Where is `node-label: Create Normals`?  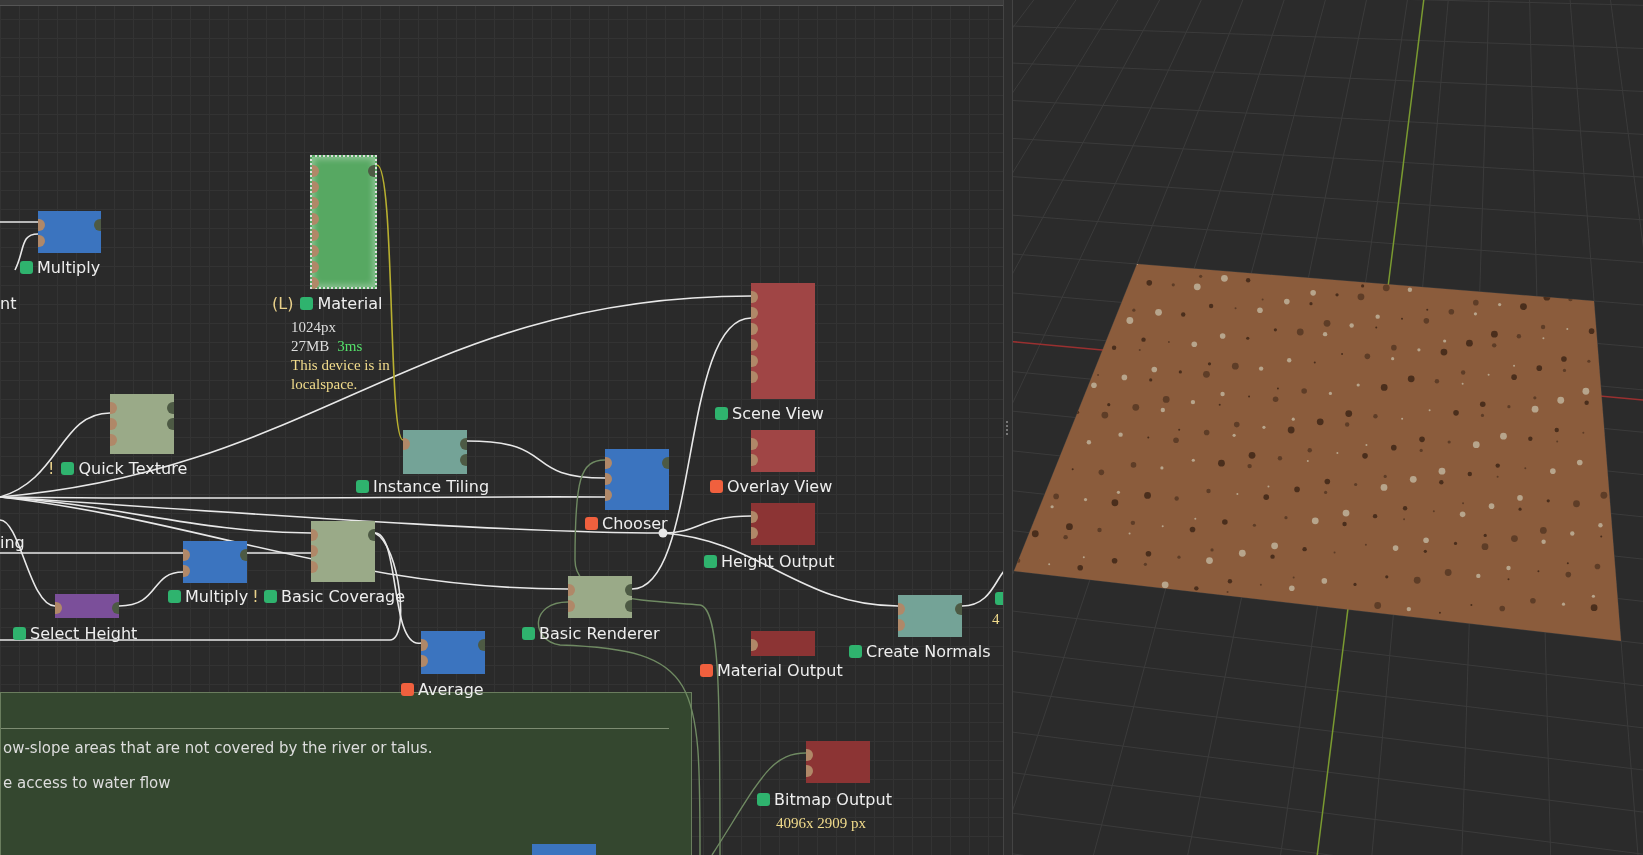
node-label: Create Normals is located at coordinates (928, 651).